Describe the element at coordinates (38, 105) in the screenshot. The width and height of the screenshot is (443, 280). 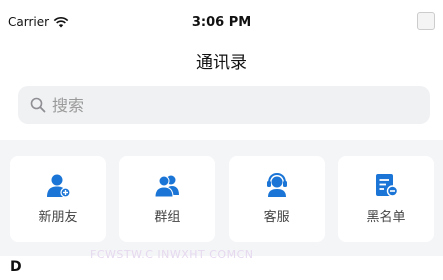
I see `search-icon` at that location.